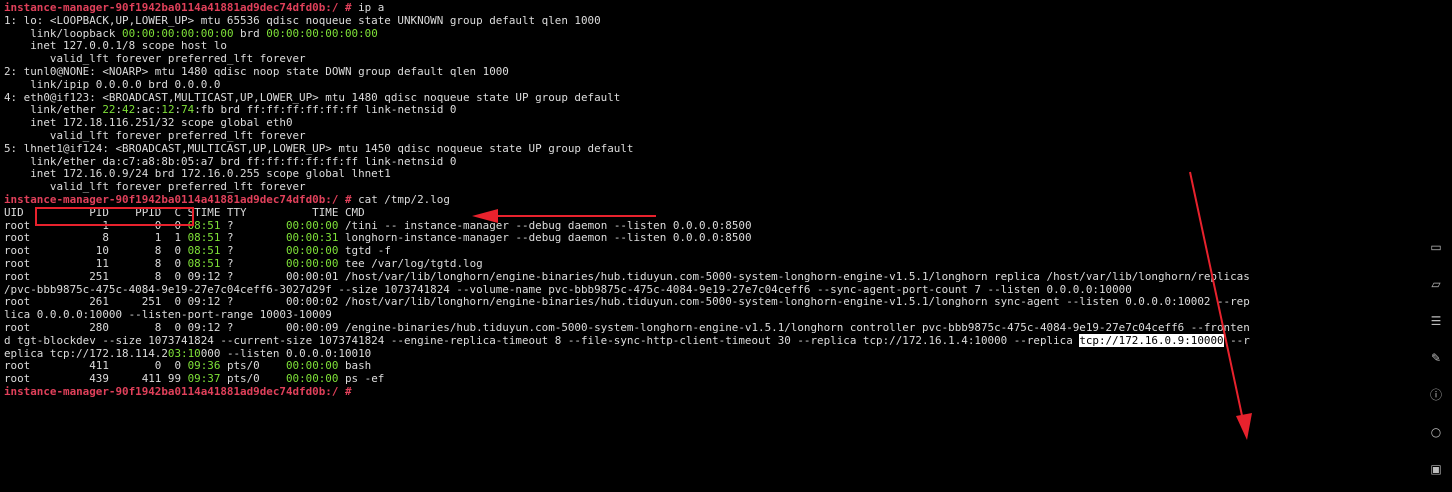 The height and width of the screenshot is (492, 1452). Describe the element at coordinates (1436, 395) in the screenshot. I see `info-icon: ⓘ` at that location.